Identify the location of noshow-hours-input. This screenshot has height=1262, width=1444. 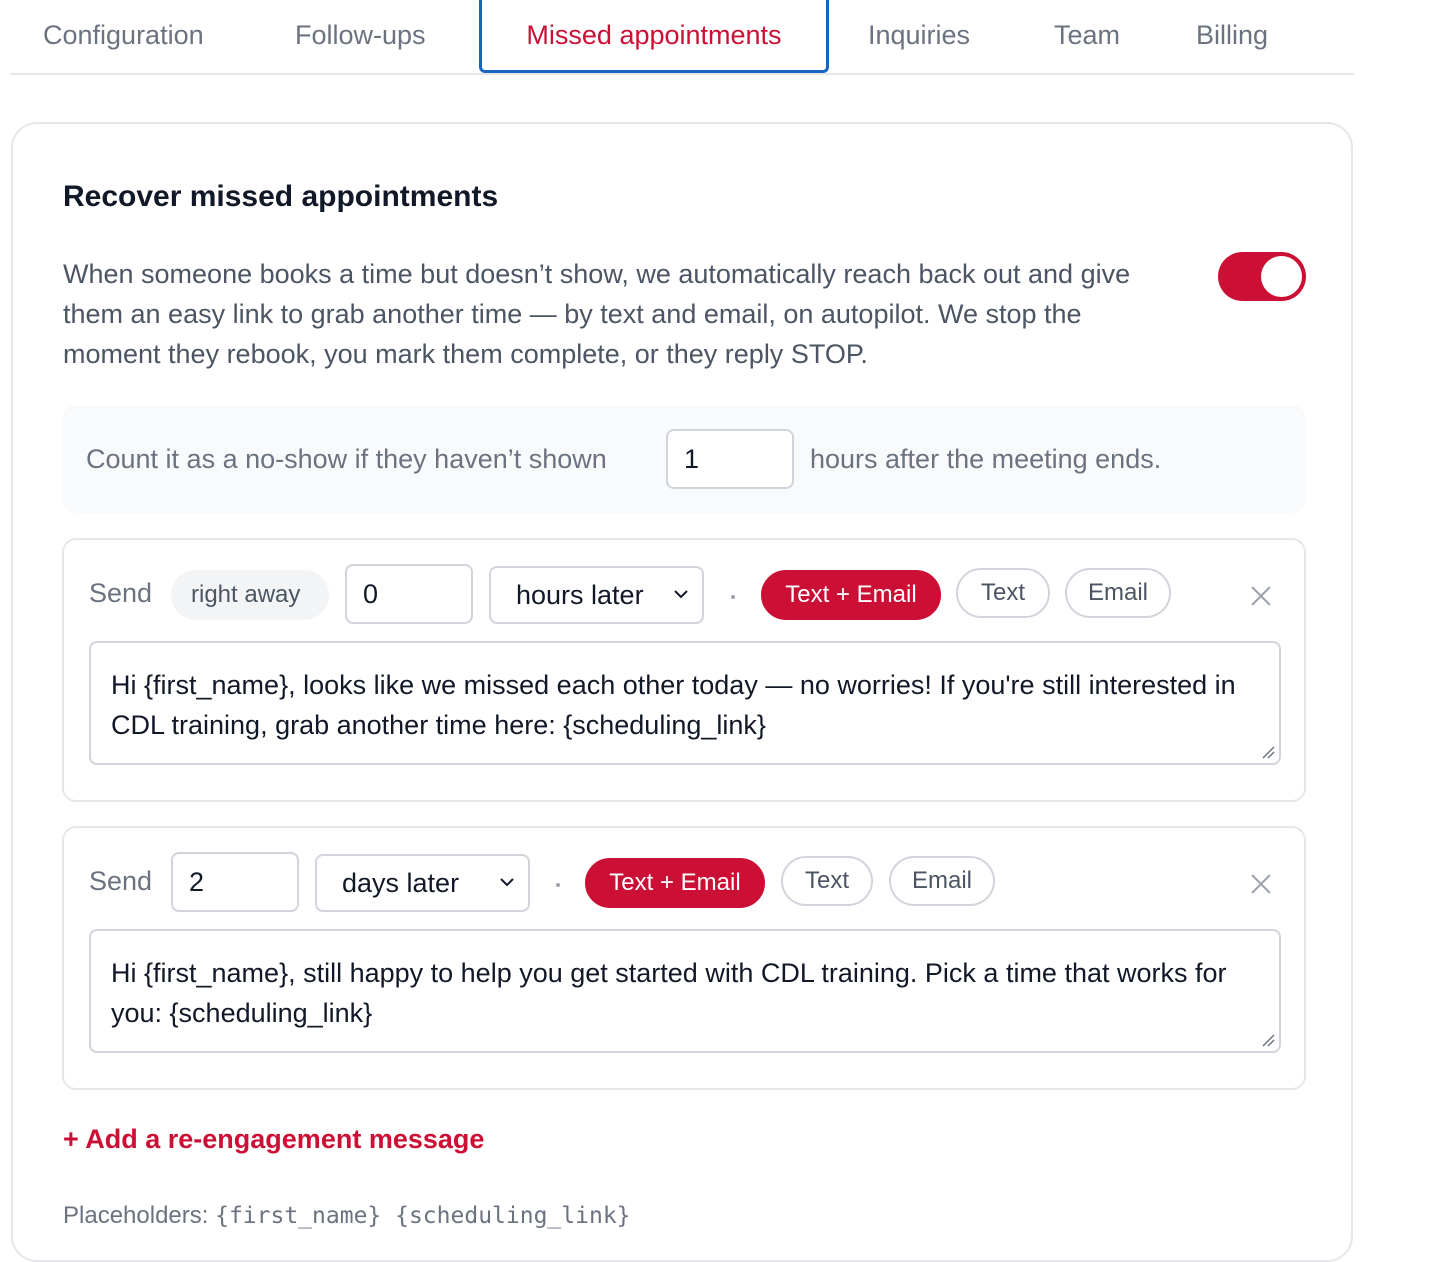
(730, 459).